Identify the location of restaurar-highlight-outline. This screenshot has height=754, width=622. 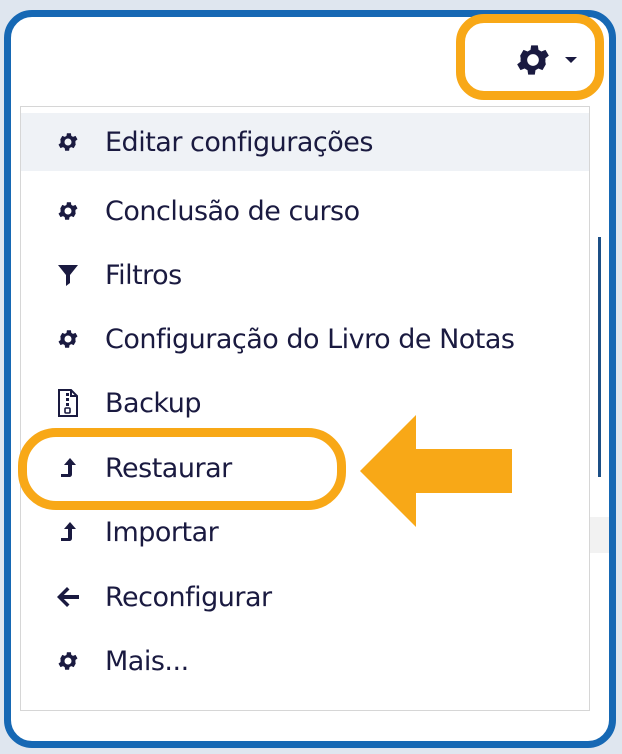
(182, 469).